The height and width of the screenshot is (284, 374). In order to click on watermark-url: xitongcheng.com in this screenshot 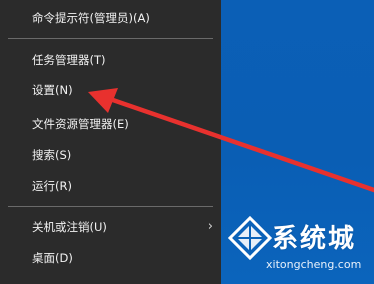, I will do `click(314, 264)`.